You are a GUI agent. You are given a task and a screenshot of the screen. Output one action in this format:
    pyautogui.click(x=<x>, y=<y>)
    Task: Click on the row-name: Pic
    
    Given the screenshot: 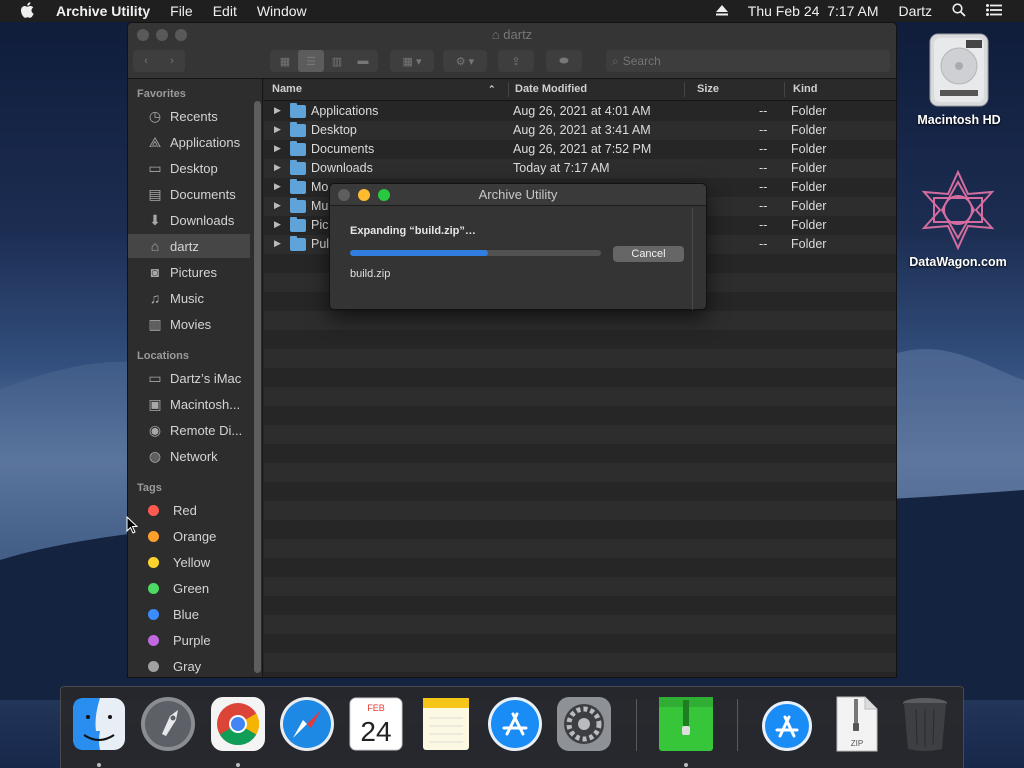 What is the action you would take?
    pyautogui.click(x=320, y=225)
    